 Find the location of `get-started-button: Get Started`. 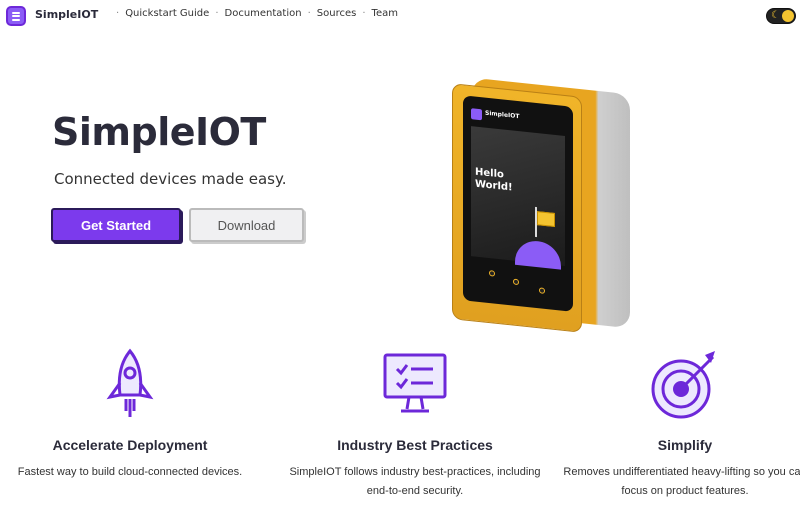

get-started-button: Get Started is located at coordinates (116, 225).